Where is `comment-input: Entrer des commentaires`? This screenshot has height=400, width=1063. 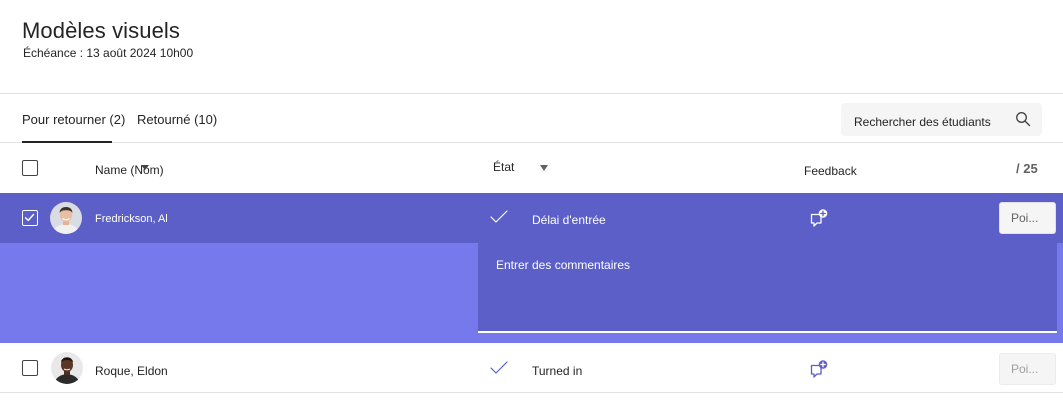
comment-input: Entrer des commentaires is located at coordinates (767, 288).